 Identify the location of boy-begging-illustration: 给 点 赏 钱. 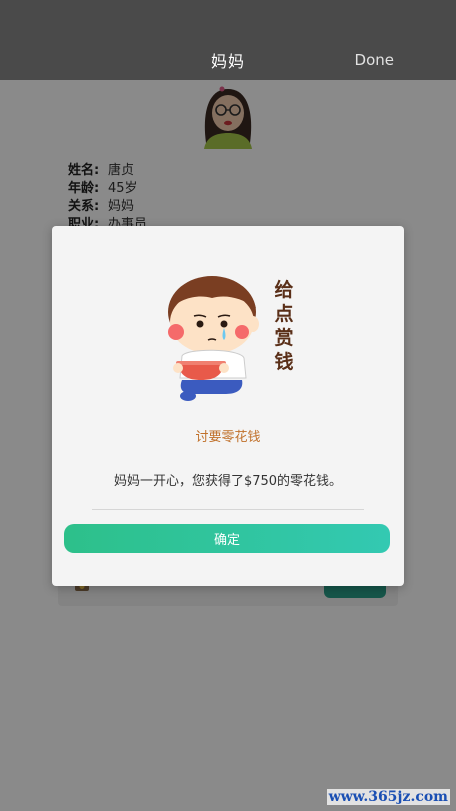
(231, 338).